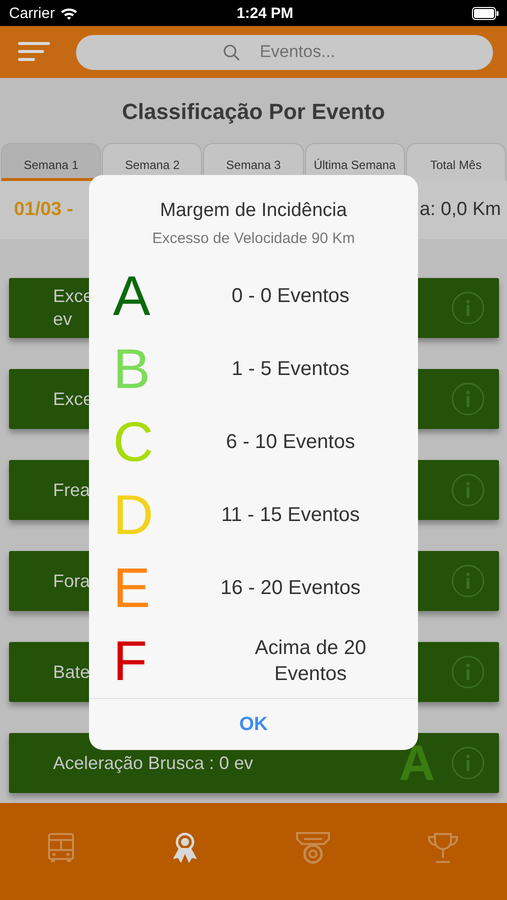 This screenshot has width=507, height=900. I want to click on event-label: Bate, so click(71, 672).